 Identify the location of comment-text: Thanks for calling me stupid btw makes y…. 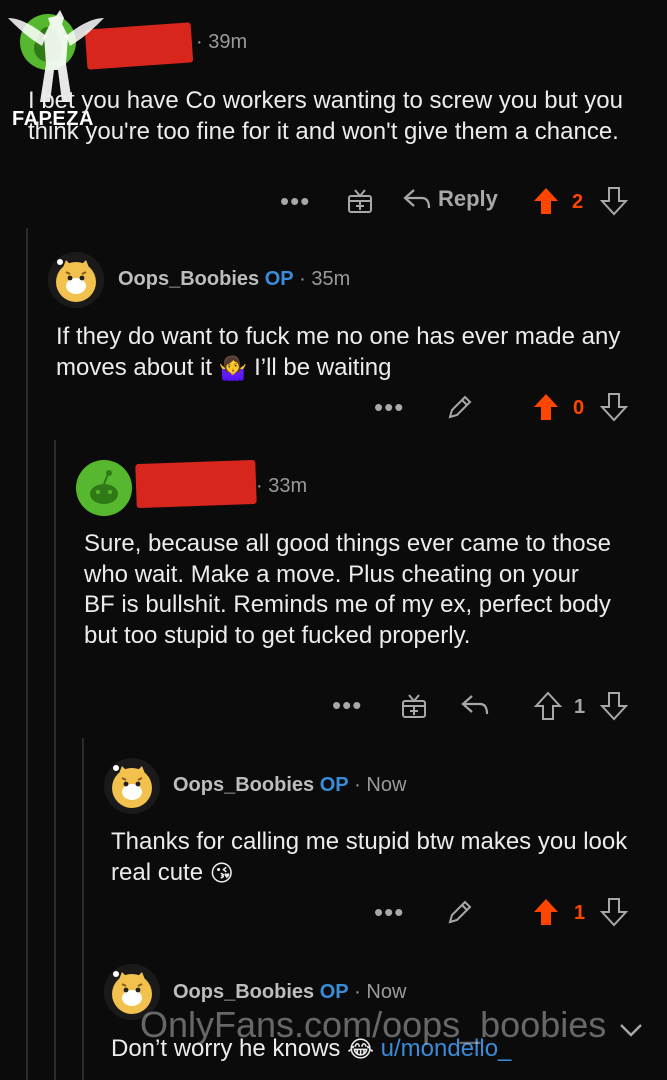
(369, 857).